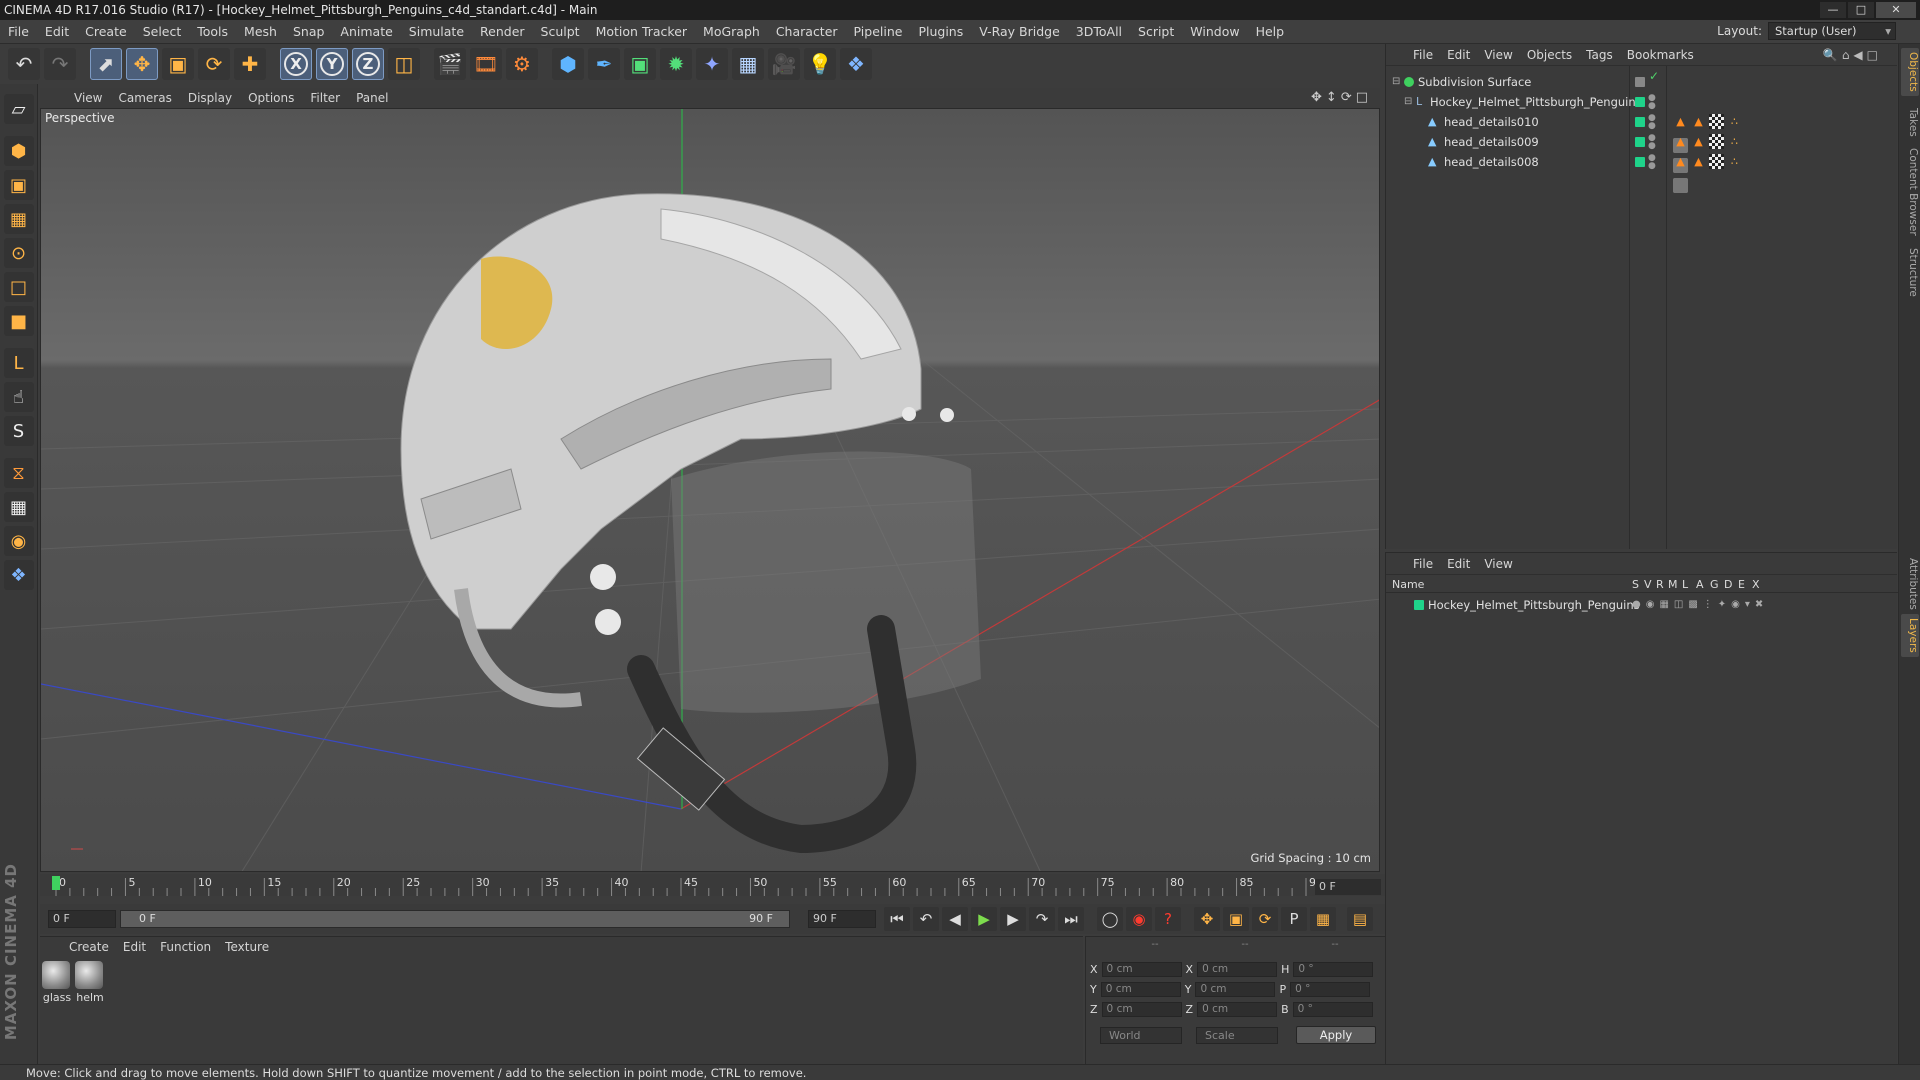 This screenshot has height=1080, width=1920. What do you see at coordinates (784, 64) in the screenshot?
I see `camera-icon: 🎥` at bounding box center [784, 64].